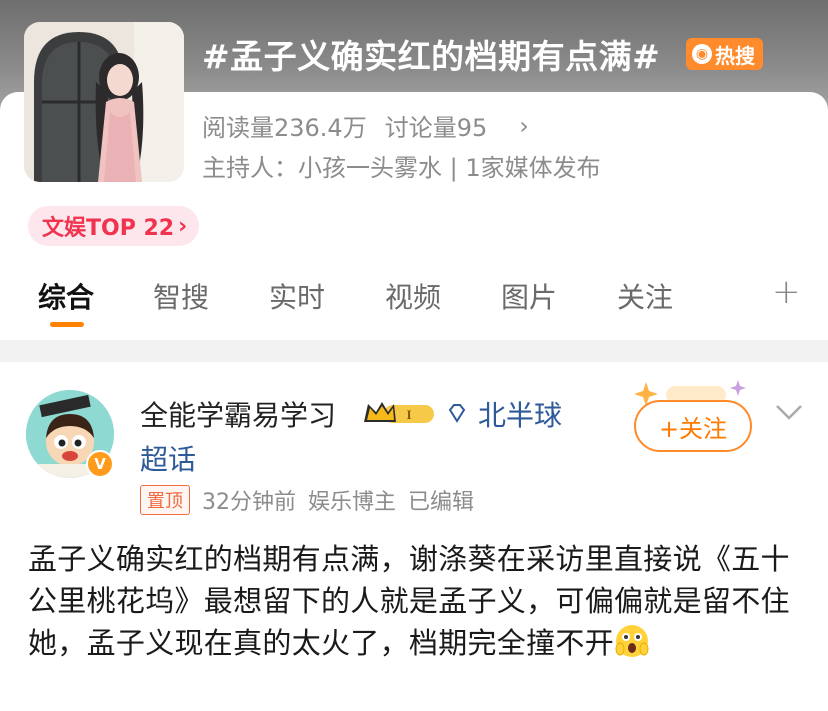  Describe the element at coordinates (408, 414) in the screenshot. I see `svg-text: I` at that location.